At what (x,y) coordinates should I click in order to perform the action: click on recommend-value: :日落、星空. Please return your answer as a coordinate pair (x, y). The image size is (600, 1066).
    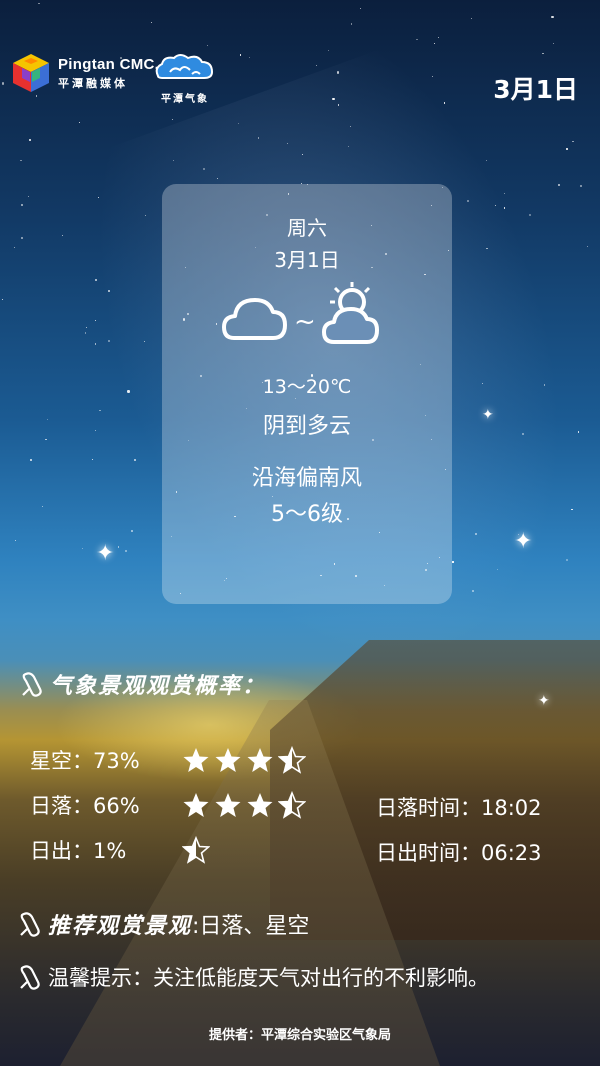
    Looking at the image, I should click on (251, 926).